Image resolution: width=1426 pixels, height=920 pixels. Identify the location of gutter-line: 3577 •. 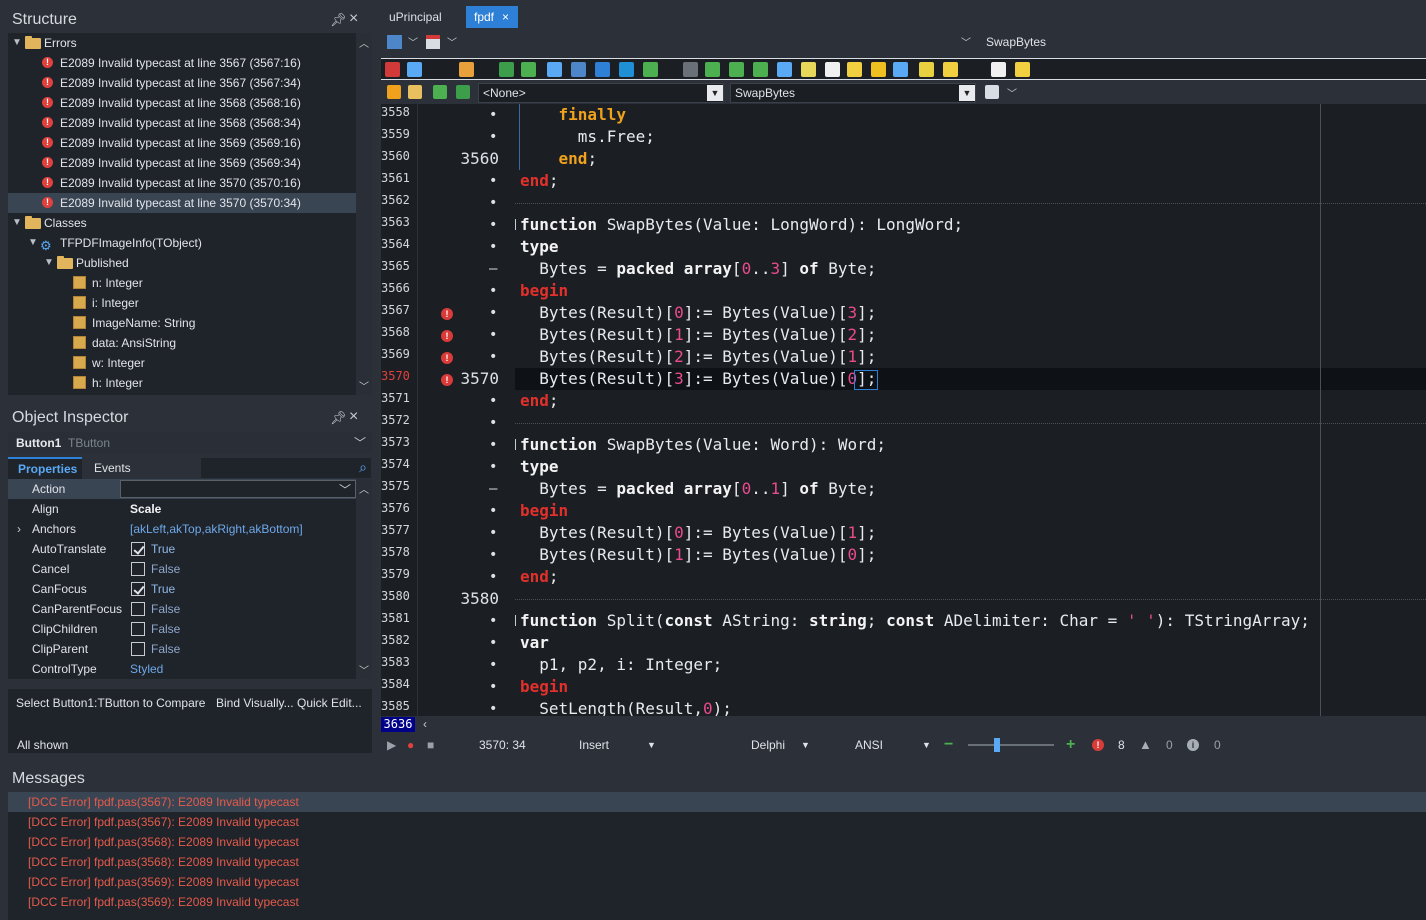
(448, 533).